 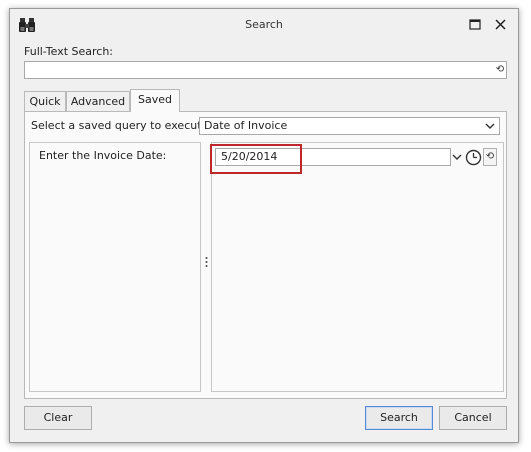 I want to click on date-dropdown-button, so click(x=457, y=157).